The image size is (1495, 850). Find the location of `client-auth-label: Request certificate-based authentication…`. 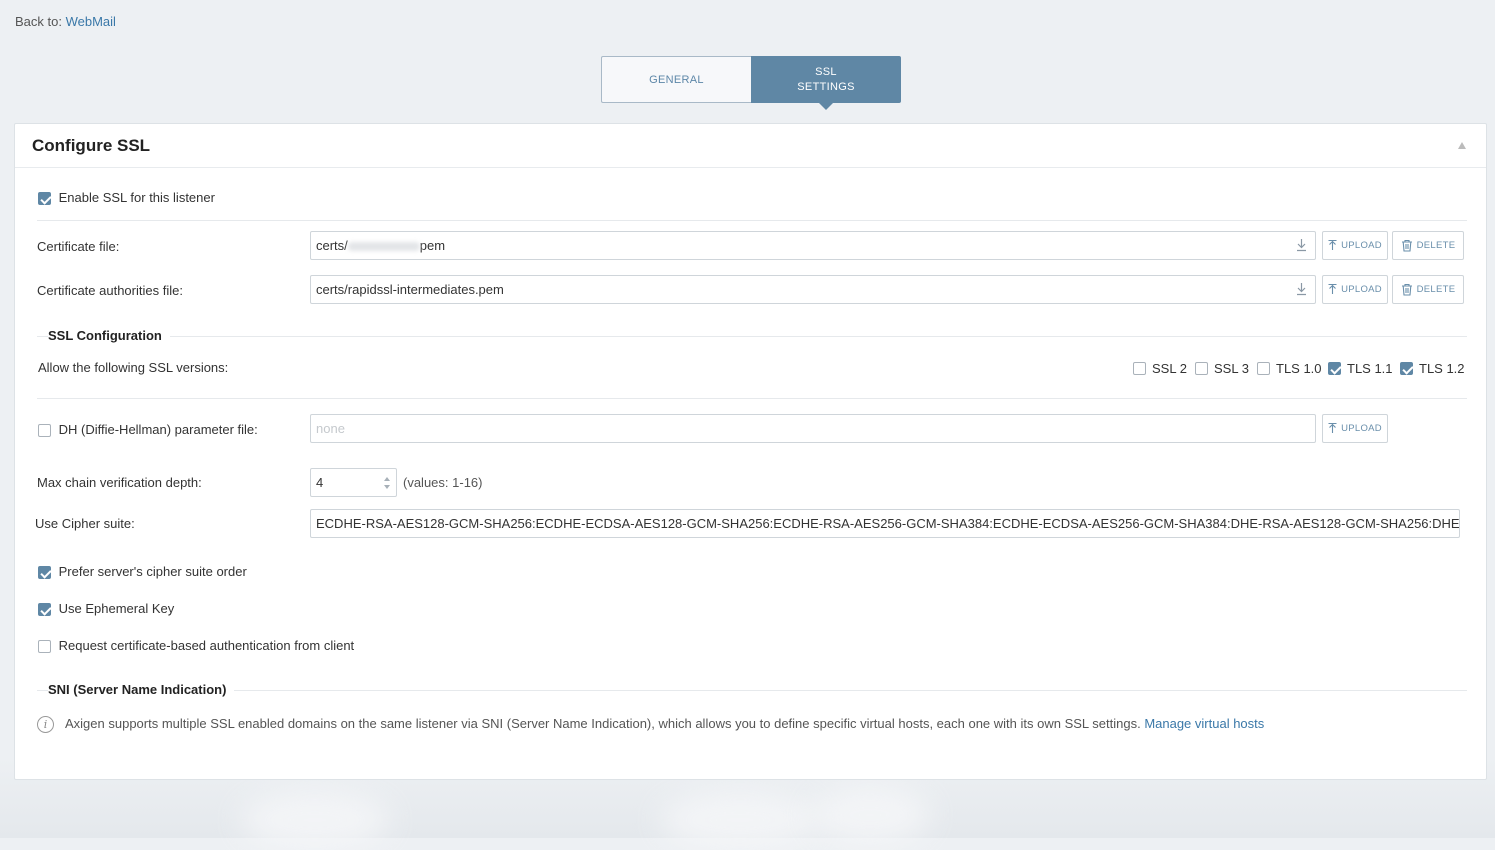

client-auth-label: Request certificate-based authentication… is located at coordinates (206, 645).